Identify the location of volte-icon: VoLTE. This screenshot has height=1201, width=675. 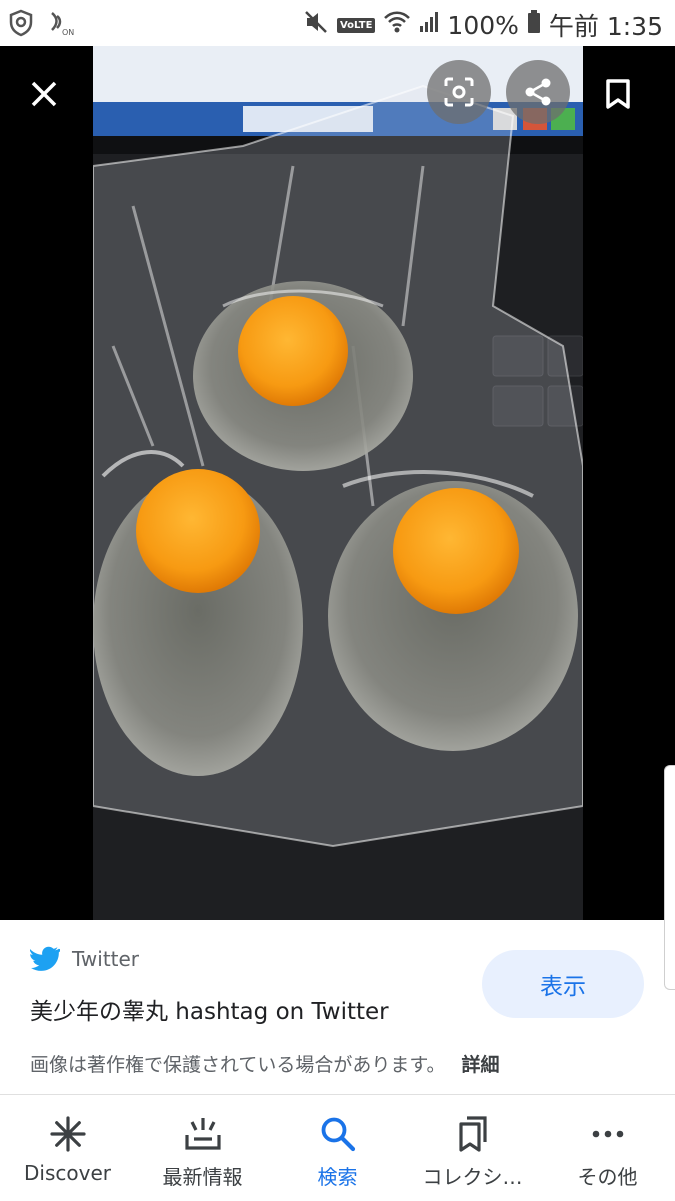
(356, 25).